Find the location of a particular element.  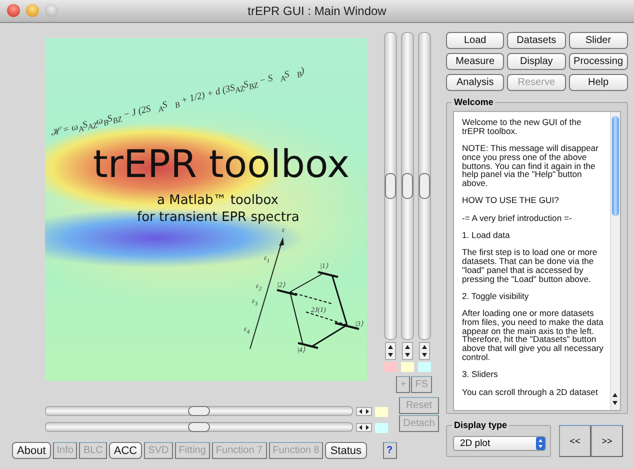

nav-button: << is located at coordinates (575, 441).